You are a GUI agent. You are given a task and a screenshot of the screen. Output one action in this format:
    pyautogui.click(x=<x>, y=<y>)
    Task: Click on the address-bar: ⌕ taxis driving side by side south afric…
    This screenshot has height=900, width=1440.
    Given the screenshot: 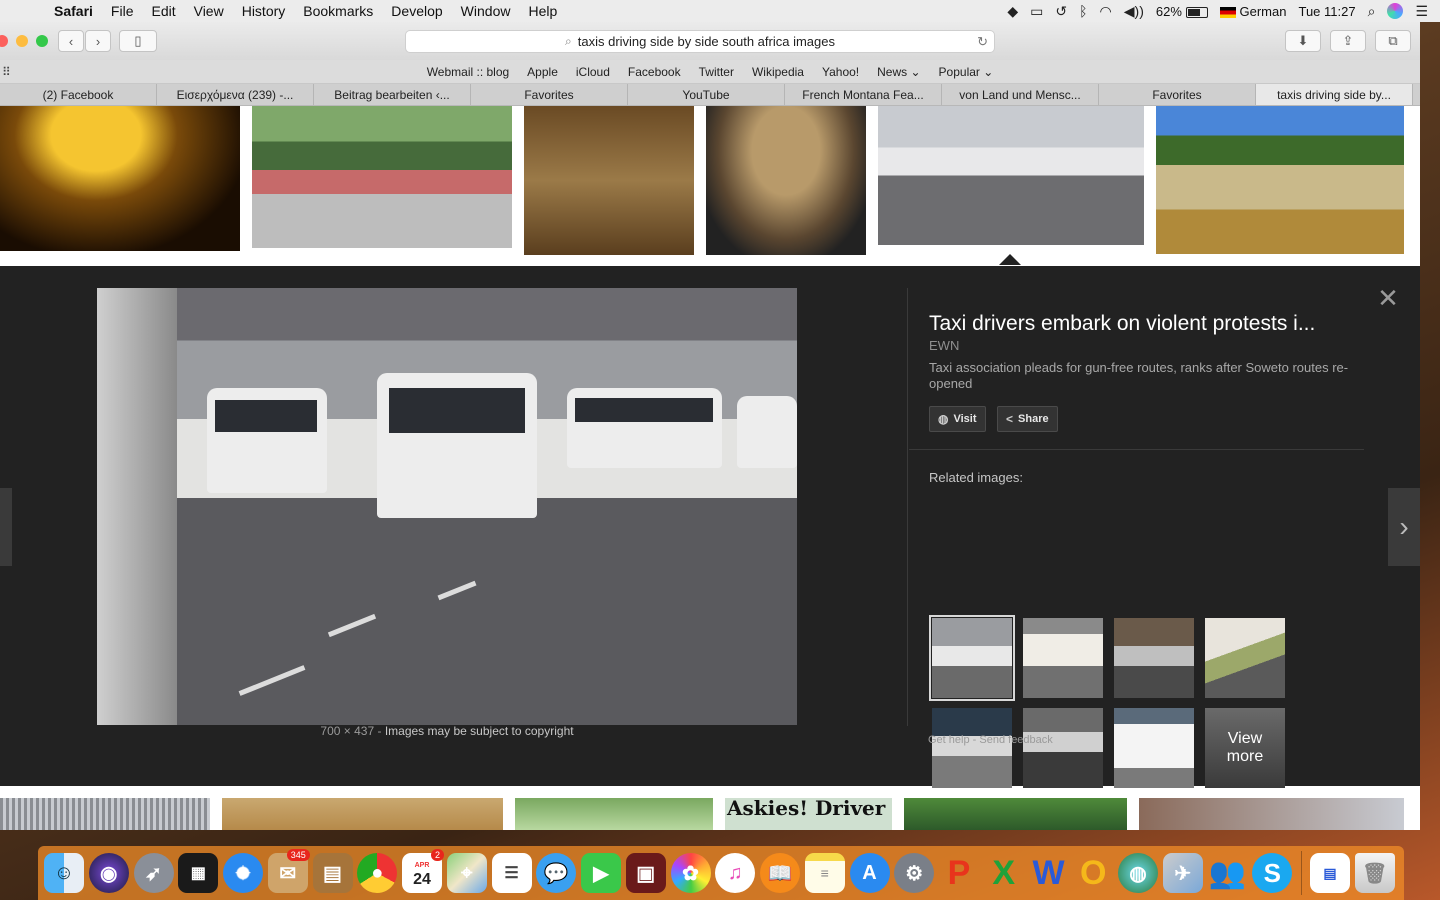 What is the action you would take?
    pyautogui.click(x=700, y=41)
    